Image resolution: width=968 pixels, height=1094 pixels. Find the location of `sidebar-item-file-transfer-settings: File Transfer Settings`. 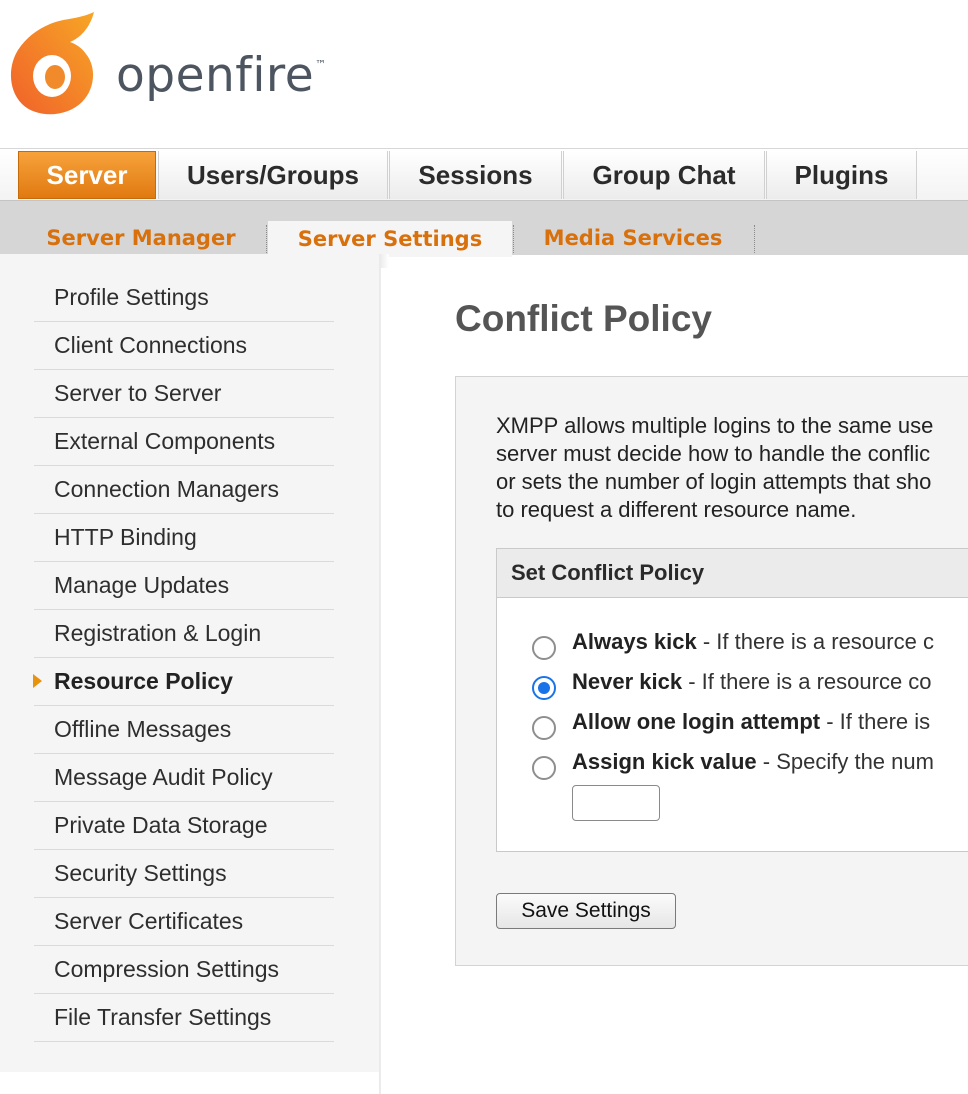

sidebar-item-file-transfer-settings: File Transfer Settings is located at coordinates (184, 1018).